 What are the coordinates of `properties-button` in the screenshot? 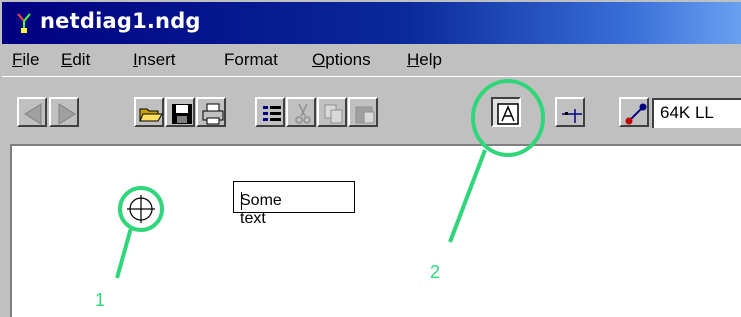 It's located at (270, 112).